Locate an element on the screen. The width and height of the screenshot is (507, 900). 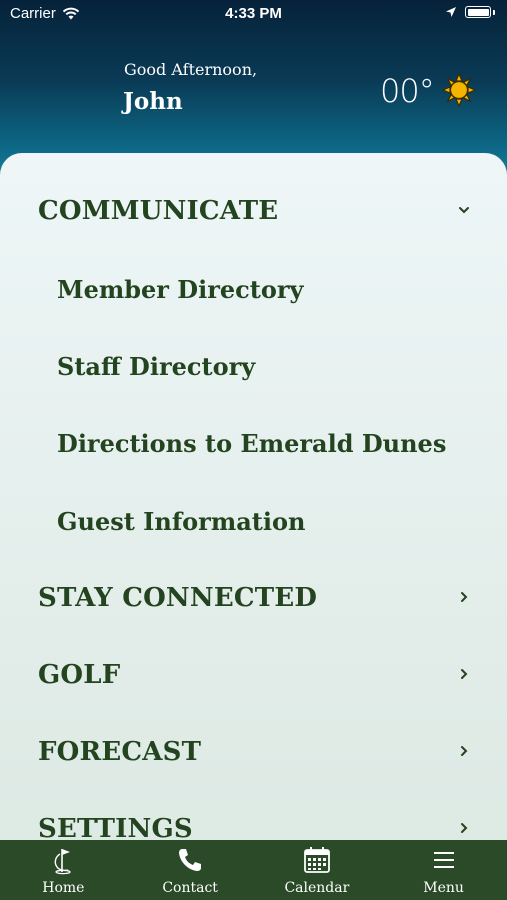
menu-item-directions: Directions to Emerald Dunes is located at coordinates (253, 443).